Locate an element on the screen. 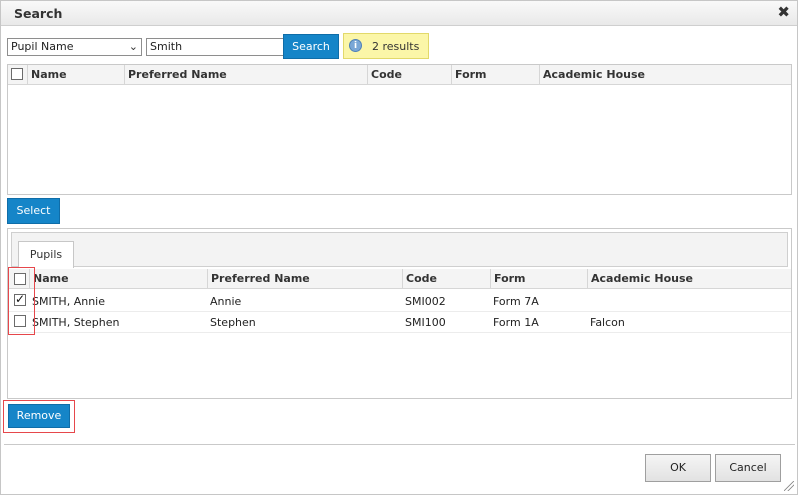  tabstrip: Pupils is located at coordinates (399, 250).